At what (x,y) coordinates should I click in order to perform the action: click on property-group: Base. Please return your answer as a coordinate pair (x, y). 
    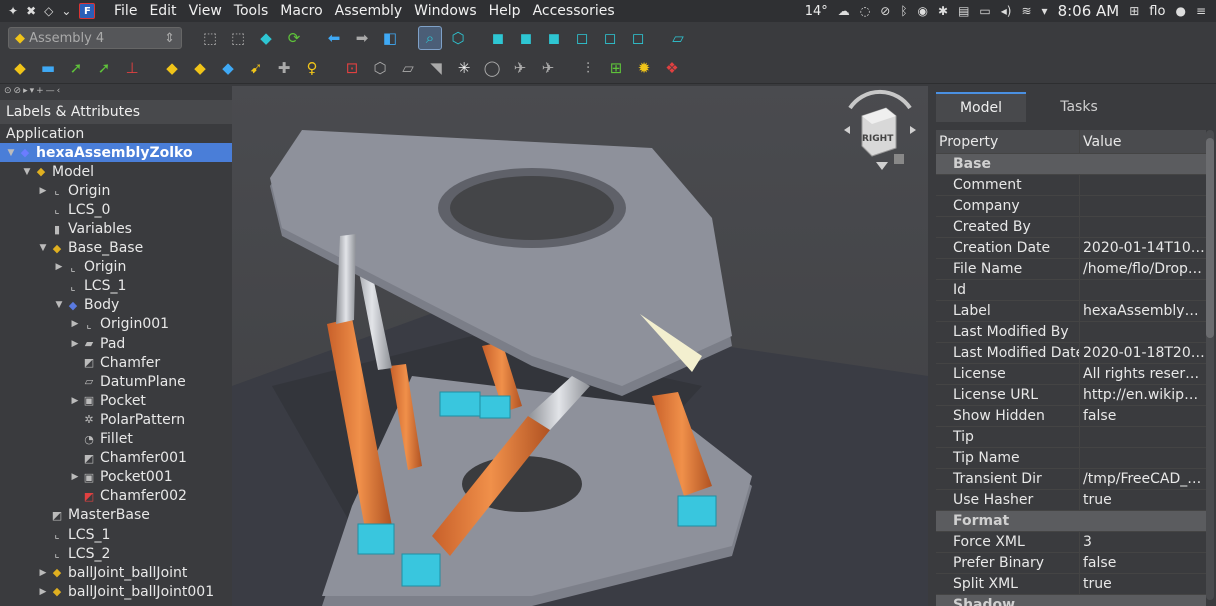
    Looking at the image, I should click on (1071, 164).